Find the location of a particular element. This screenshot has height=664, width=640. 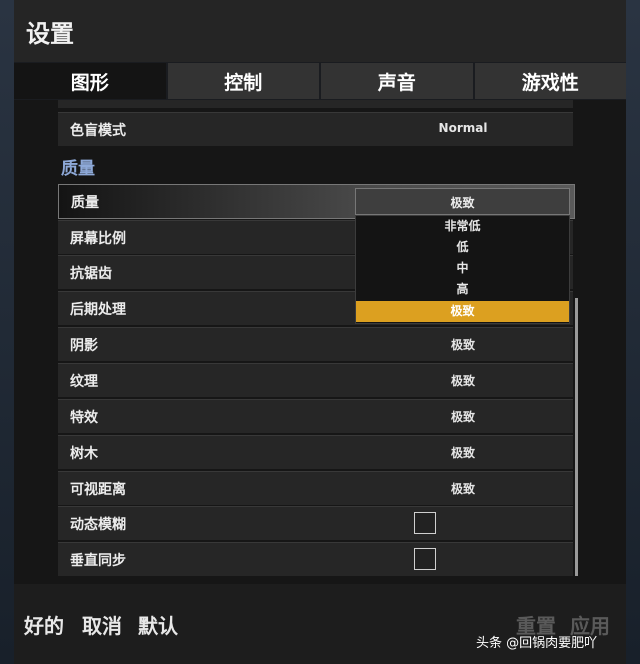

setting-label: 抗锯齿 is located at coordinates (91, 274).